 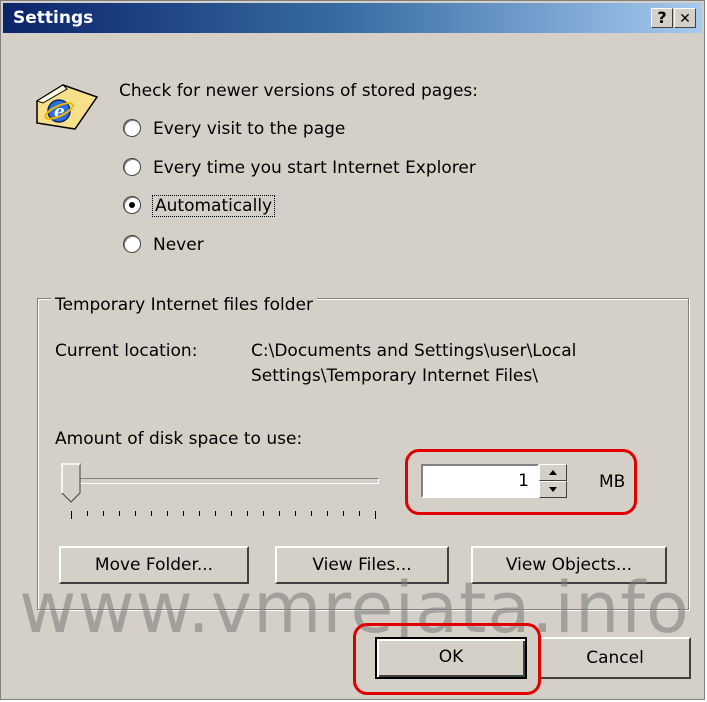 What do you see at coordinates (132, 167) in the screenshot?
I see `radio-every-start` at bounding box center [132, 167].